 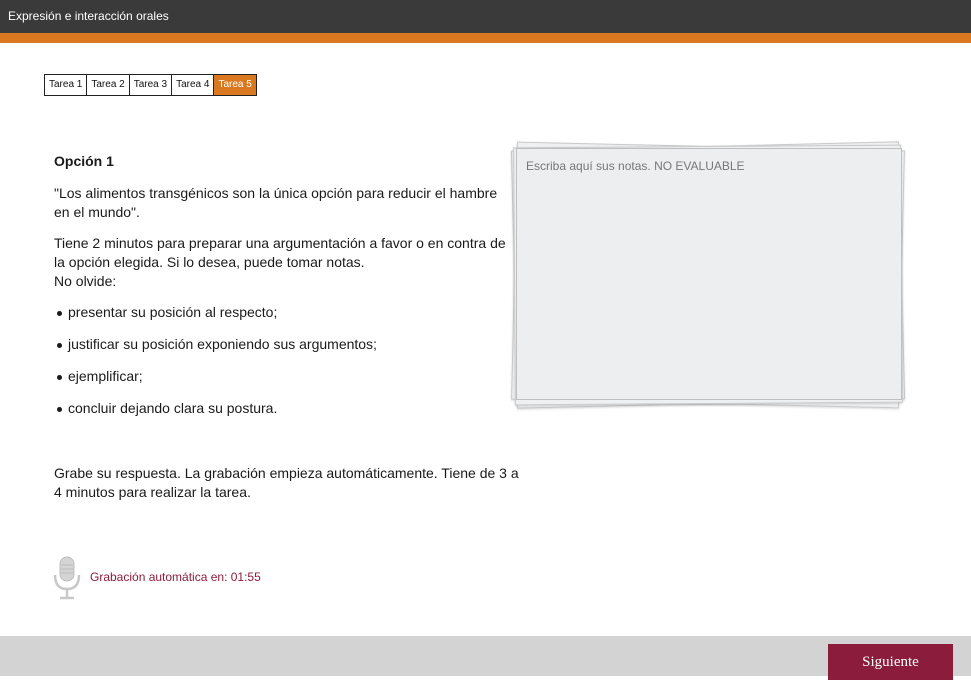 I want to click on option-title: Opción 1, so click(x=84, y=161).